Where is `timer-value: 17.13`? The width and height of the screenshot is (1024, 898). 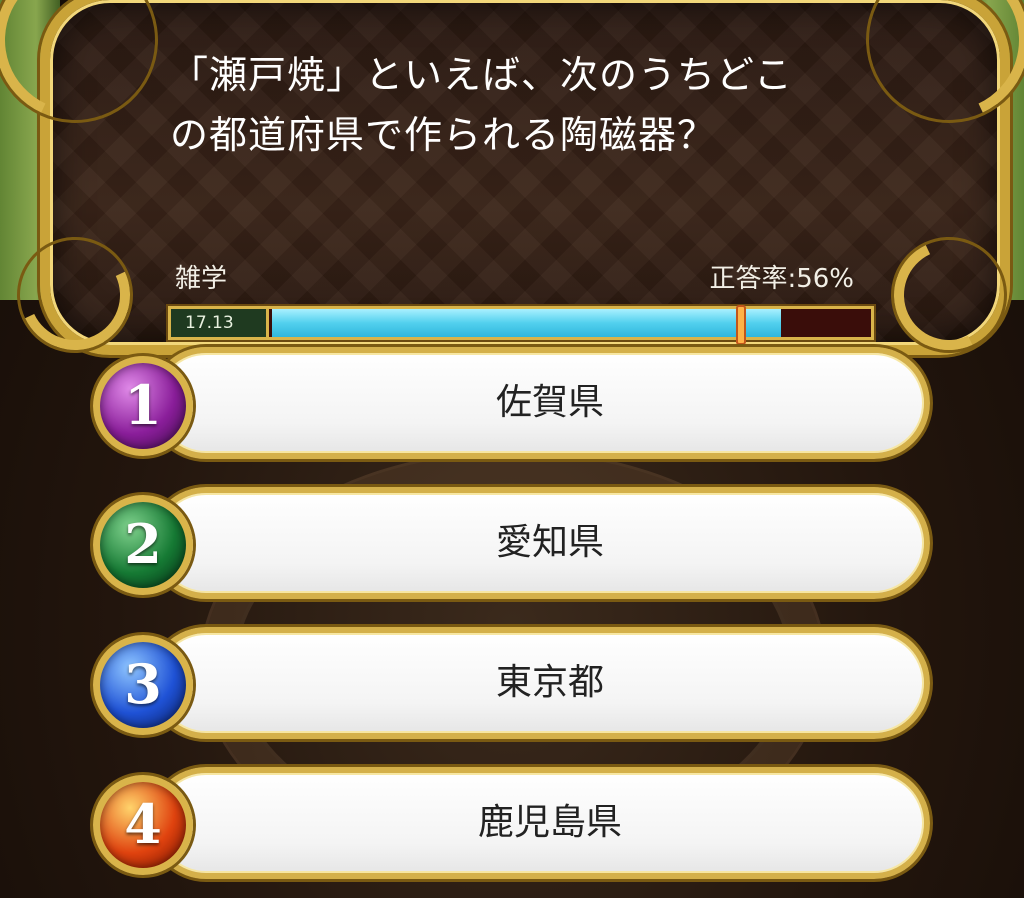
timer-value: 17.13 is located at coordinates (220, 323).